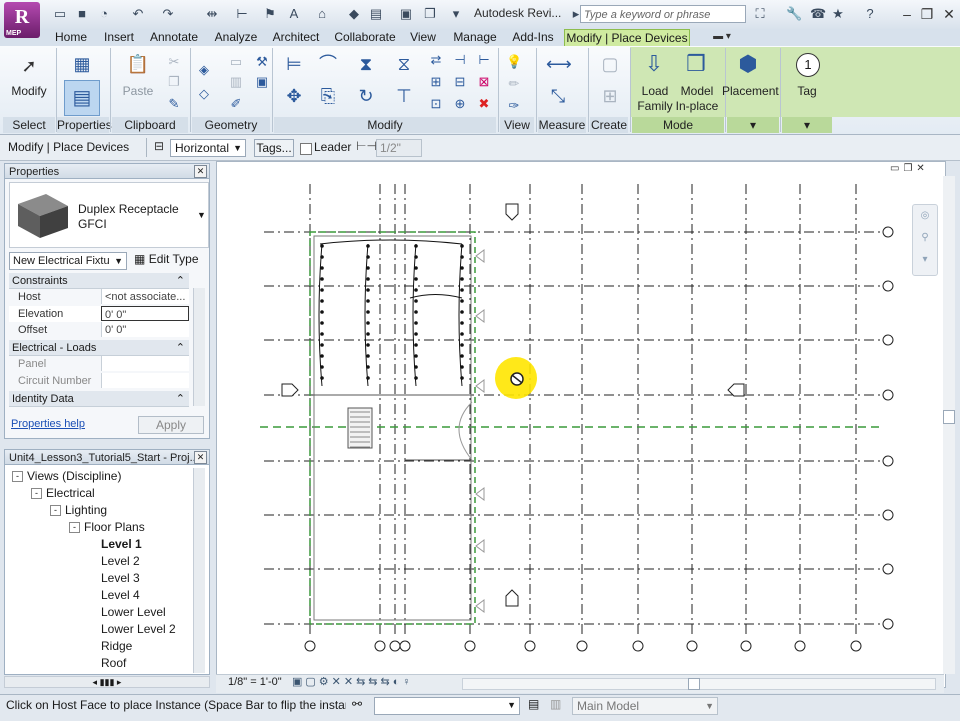 Image resolution: width=960 pixels, height=721 pixels. I want to click on design-option-select: Main Model ▼, so click(645, 706).